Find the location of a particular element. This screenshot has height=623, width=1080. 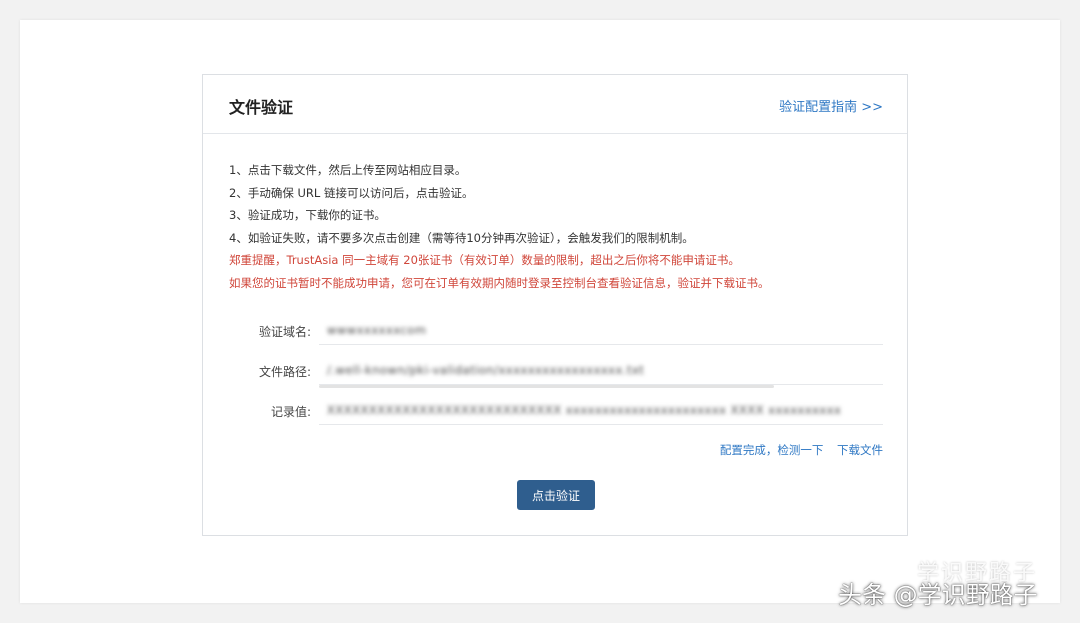

domain-row: 验证域名: wwwxxxxxxcom is located at coordinates (555, 343).